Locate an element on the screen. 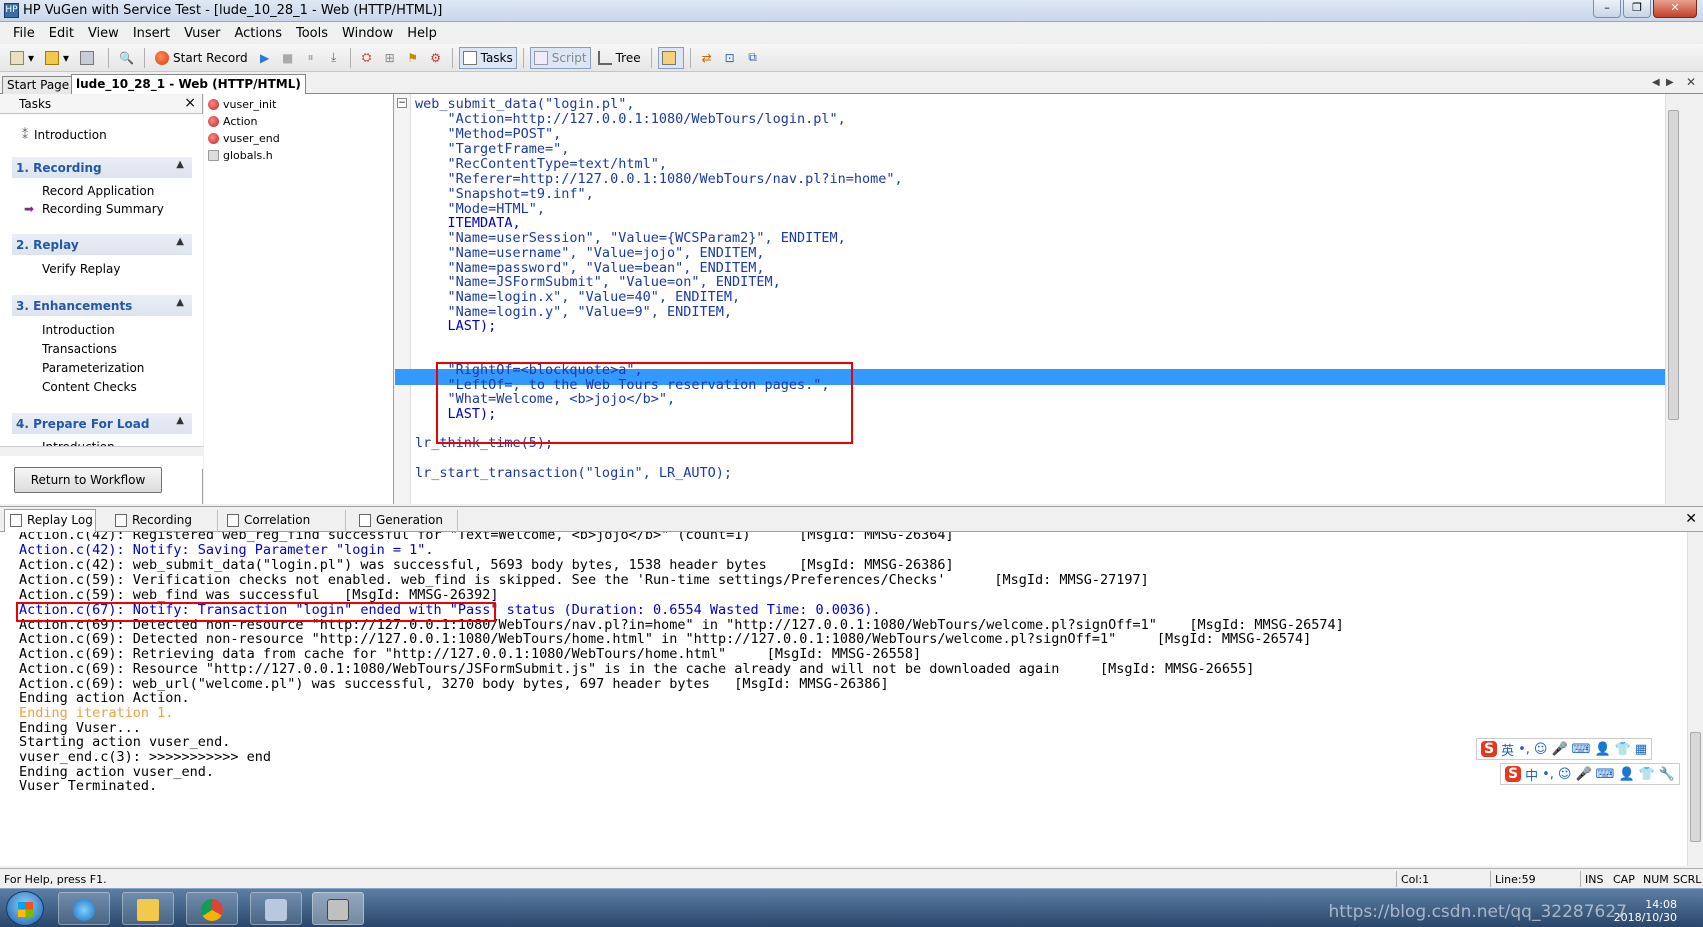 This screenshot has width=1703, height=927. breakpoint-icon: ⛭ is located at coordinates (367, 58).